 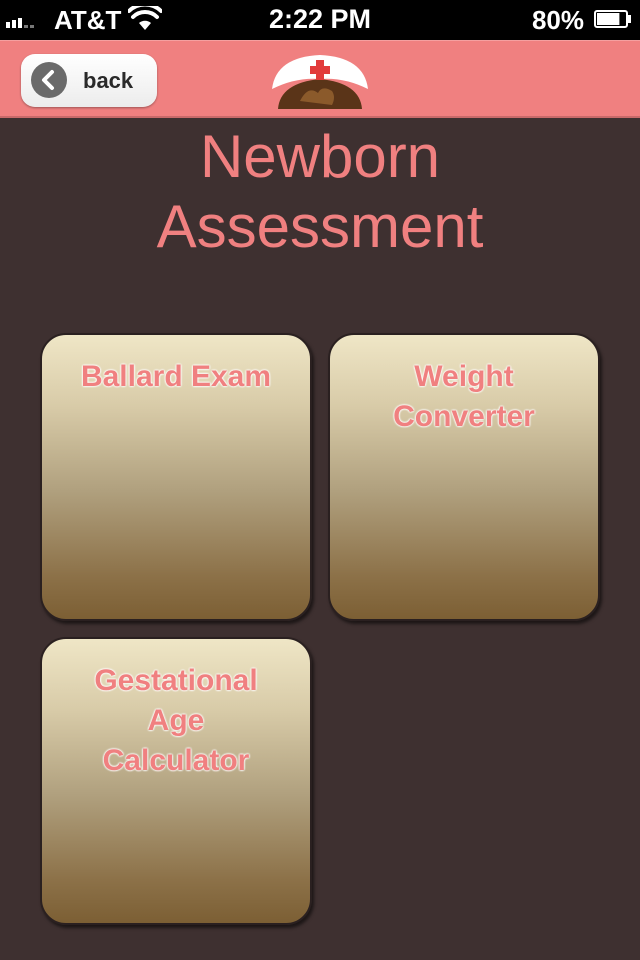 What do you see at coordinates (49, 80) in the screenshot?
I see `chevron-left-icon` at bounding box center [49, 80].